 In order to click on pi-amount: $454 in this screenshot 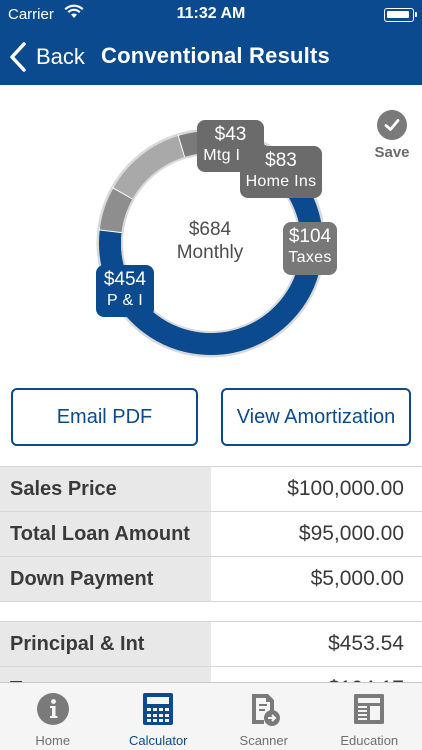, I will do `click(125, 279)`.